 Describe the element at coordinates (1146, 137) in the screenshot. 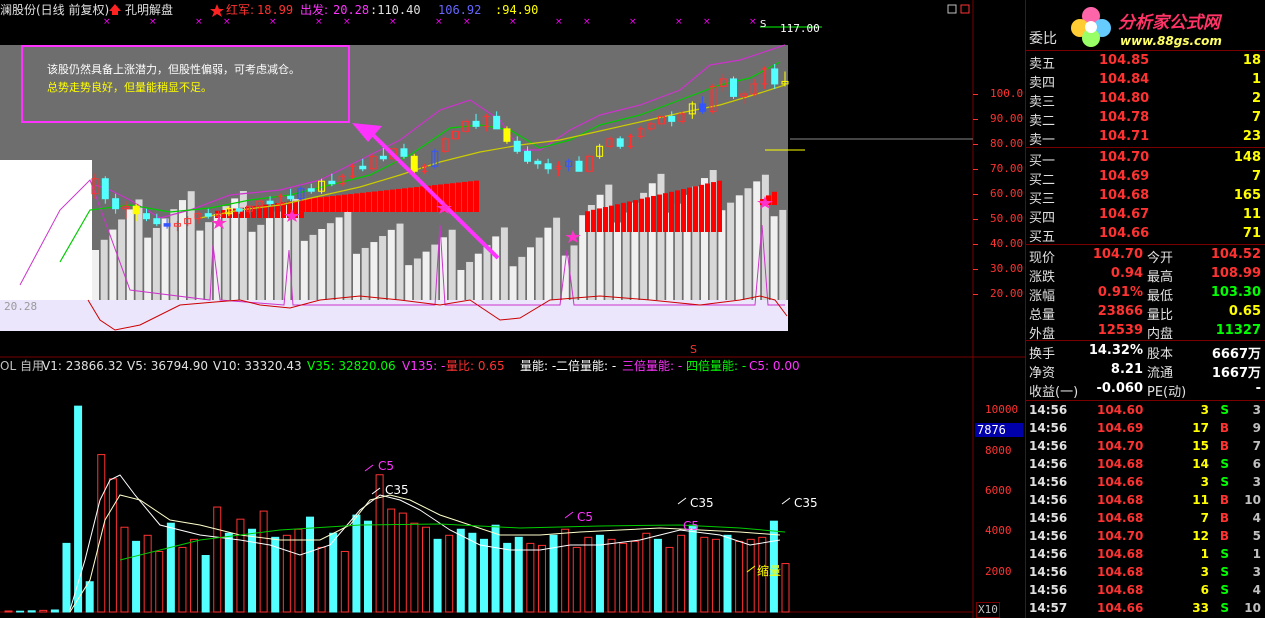

I see `ask-row: 卖一 104.71 23` at that location.